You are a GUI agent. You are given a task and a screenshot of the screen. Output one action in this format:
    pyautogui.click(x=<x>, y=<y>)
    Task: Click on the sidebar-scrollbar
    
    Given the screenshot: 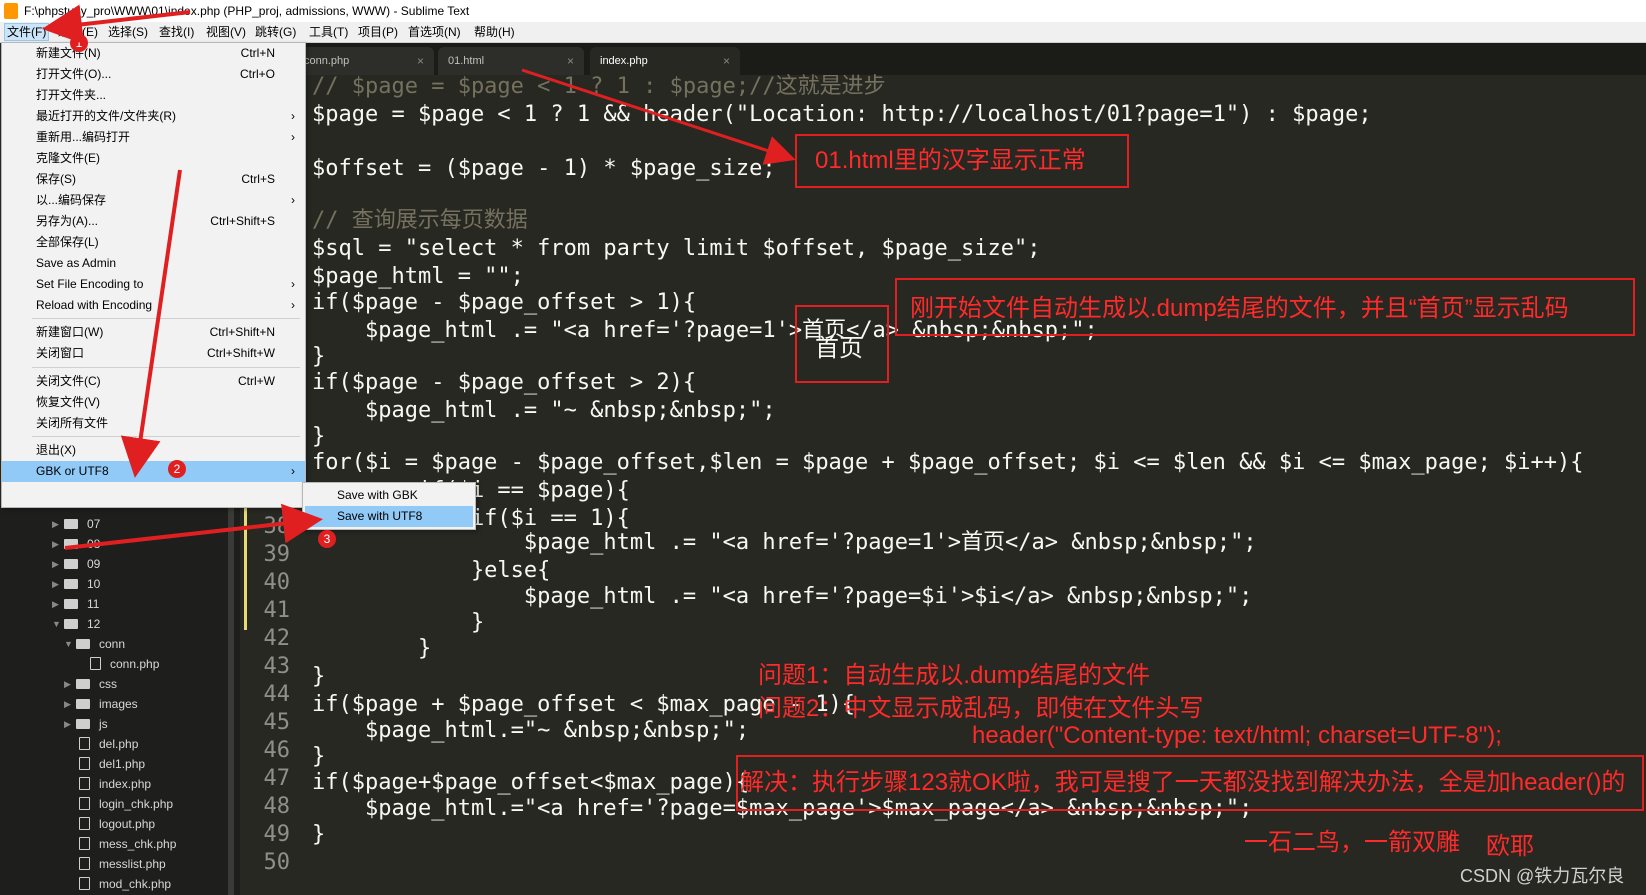 What is the action you would take?
    pyautogui.click(x=231, y=700)
    